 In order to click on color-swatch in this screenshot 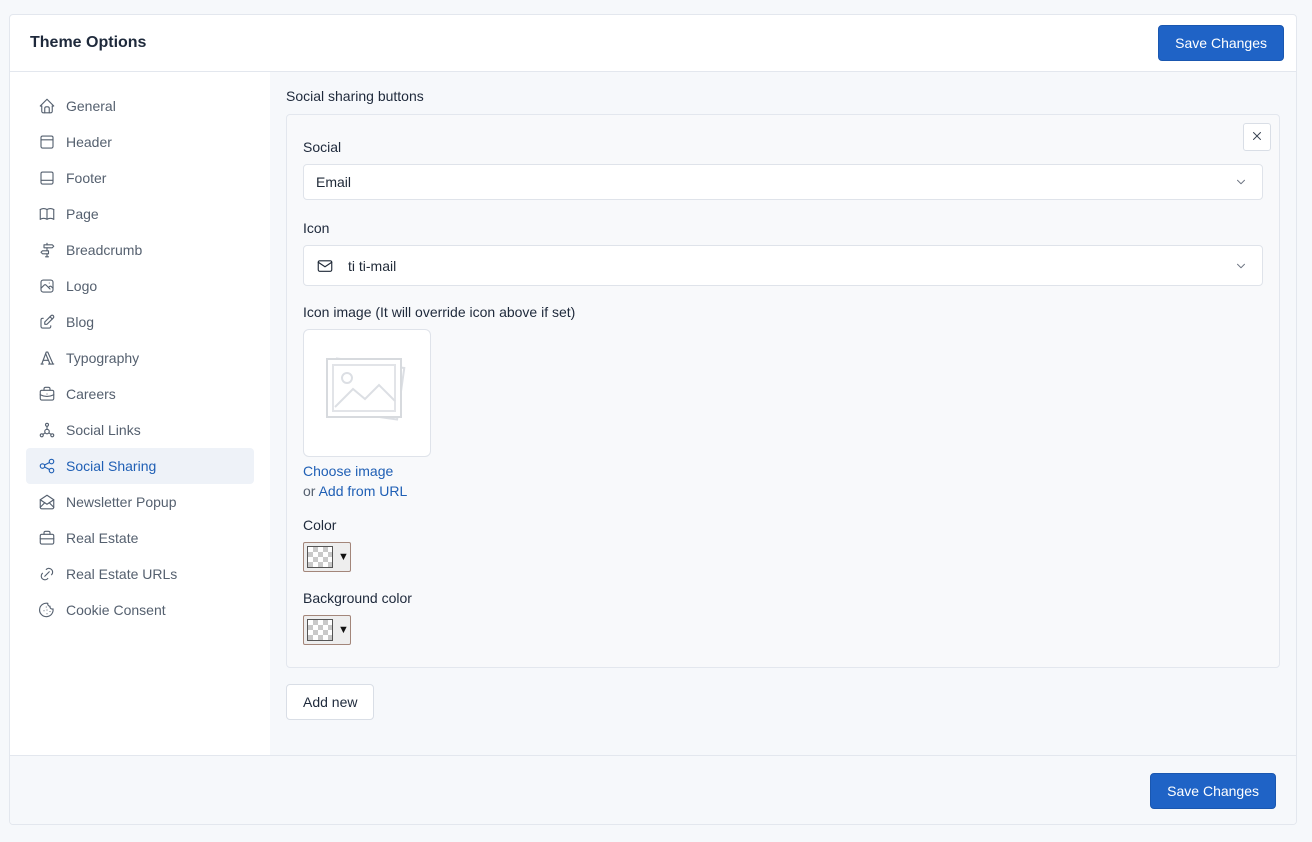, I will do `click(320, 557)`.